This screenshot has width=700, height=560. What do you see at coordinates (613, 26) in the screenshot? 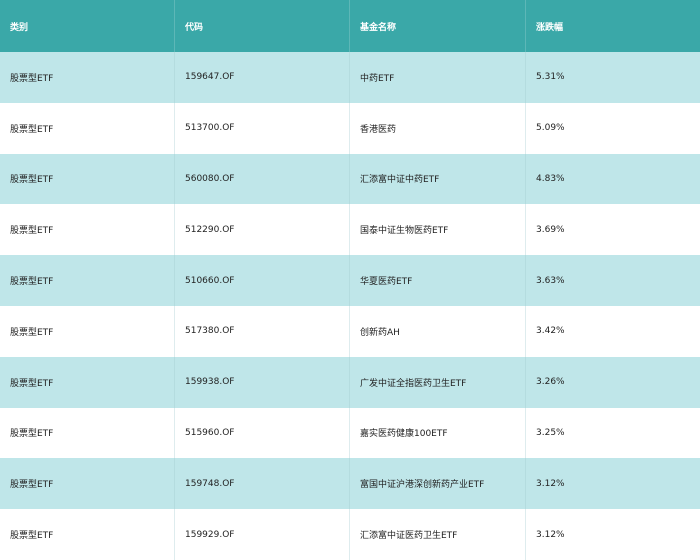
I see `header-change: 涨跌幅` at bounding box center [613, 26].